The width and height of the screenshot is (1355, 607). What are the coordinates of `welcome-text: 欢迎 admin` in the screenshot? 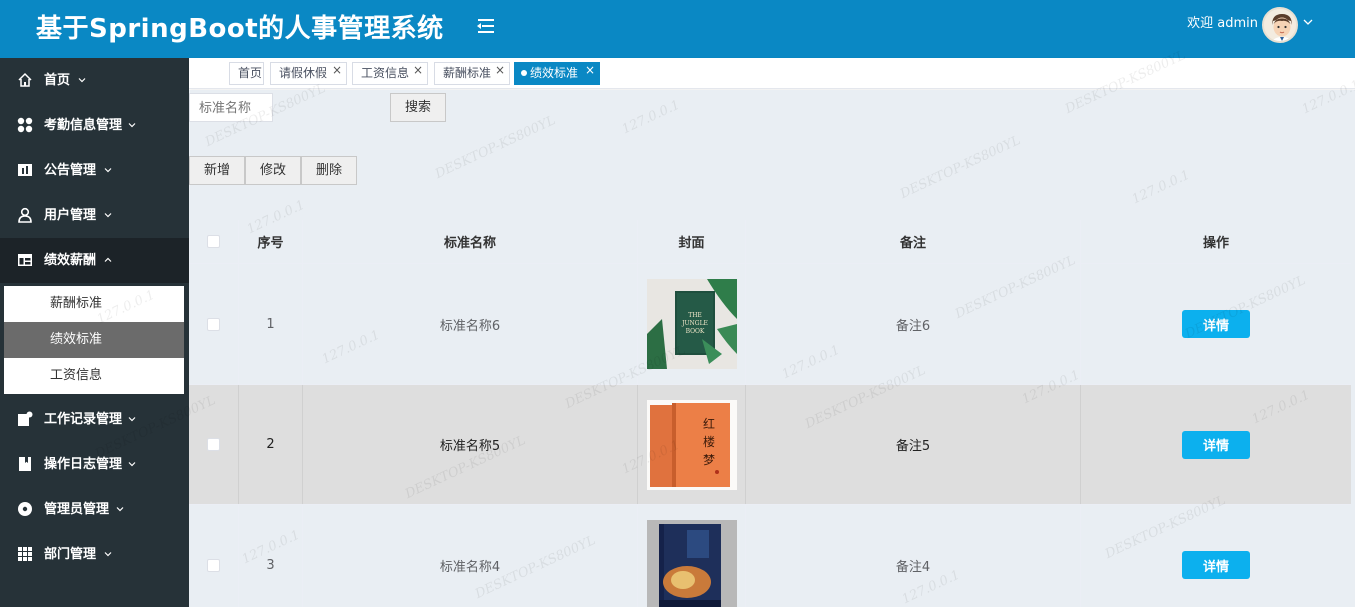 It's located at (1222, 23).